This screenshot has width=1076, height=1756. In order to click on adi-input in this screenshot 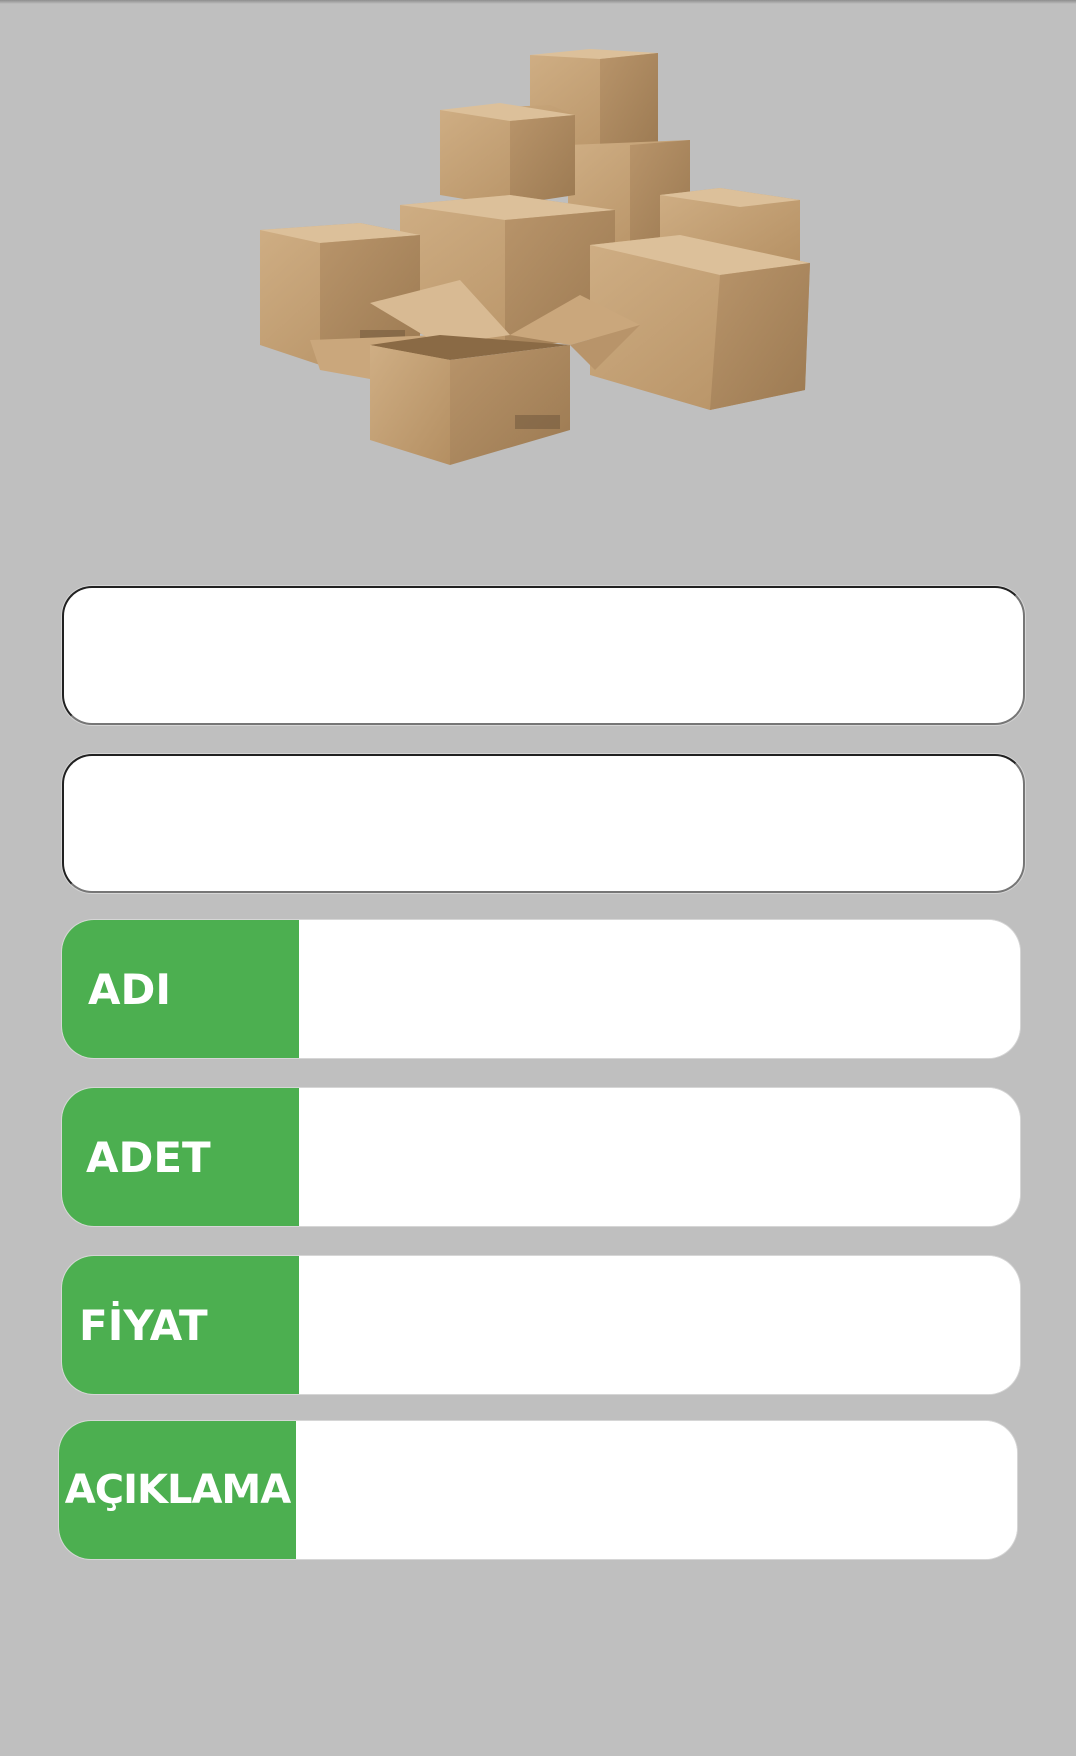, I will do `click(659, 989)`.